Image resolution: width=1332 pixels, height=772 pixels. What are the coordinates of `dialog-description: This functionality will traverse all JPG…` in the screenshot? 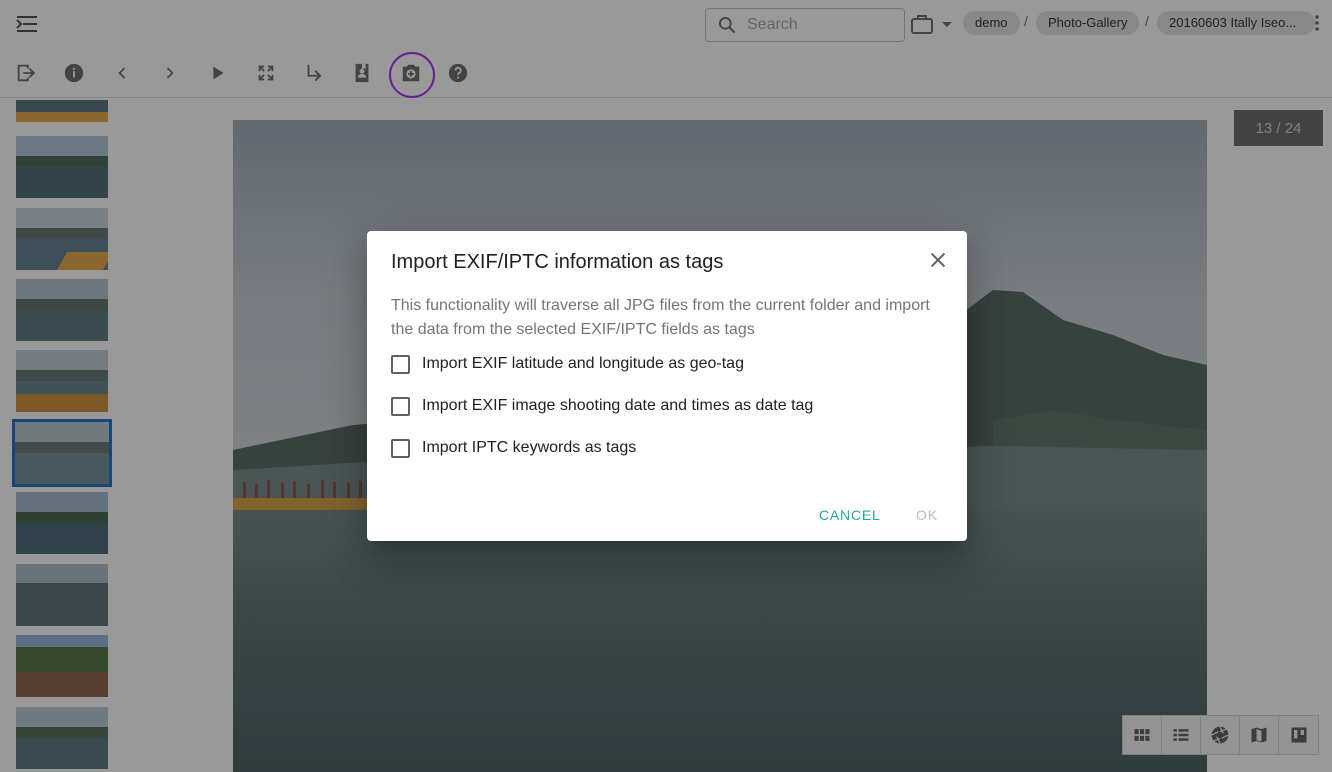 It's located at (660, 317).